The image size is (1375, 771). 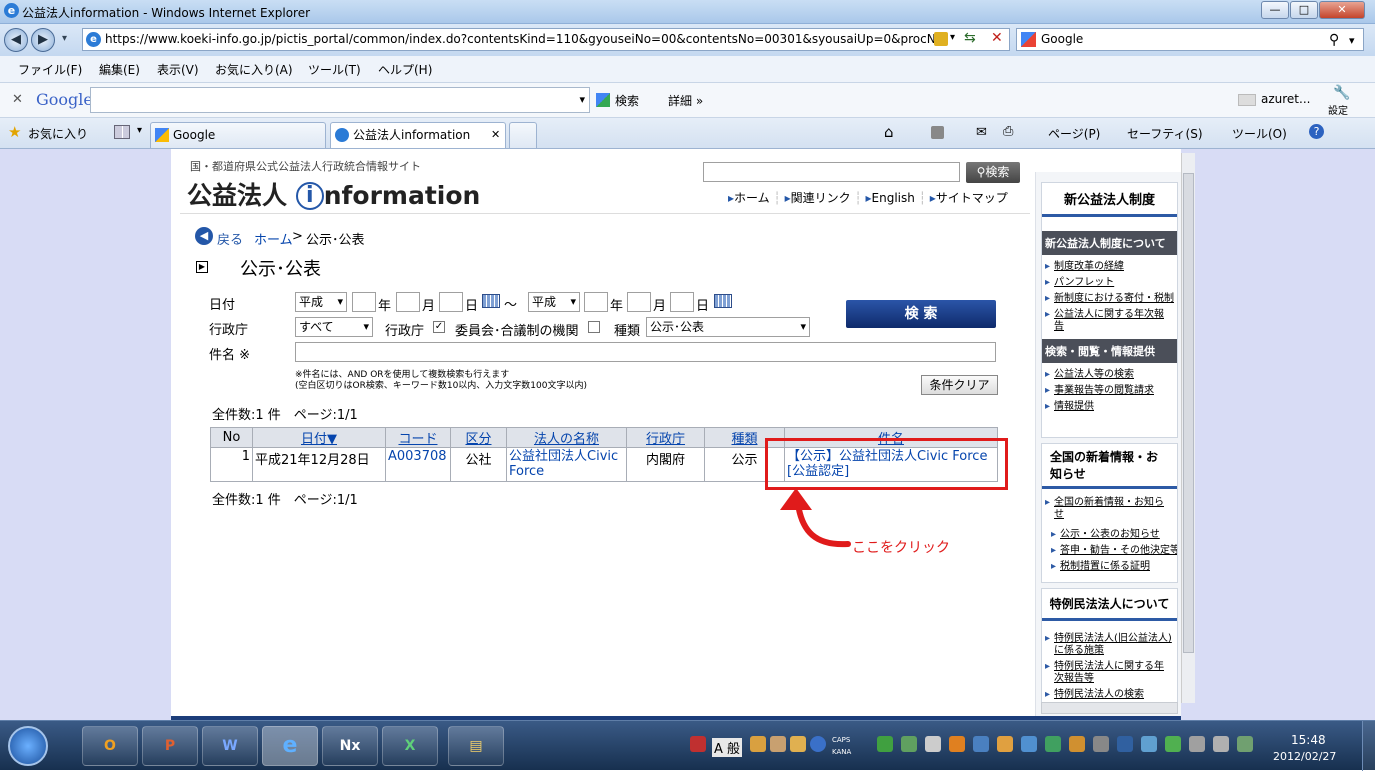 I want to click on col-code: コード, so click(x=418, y=437).